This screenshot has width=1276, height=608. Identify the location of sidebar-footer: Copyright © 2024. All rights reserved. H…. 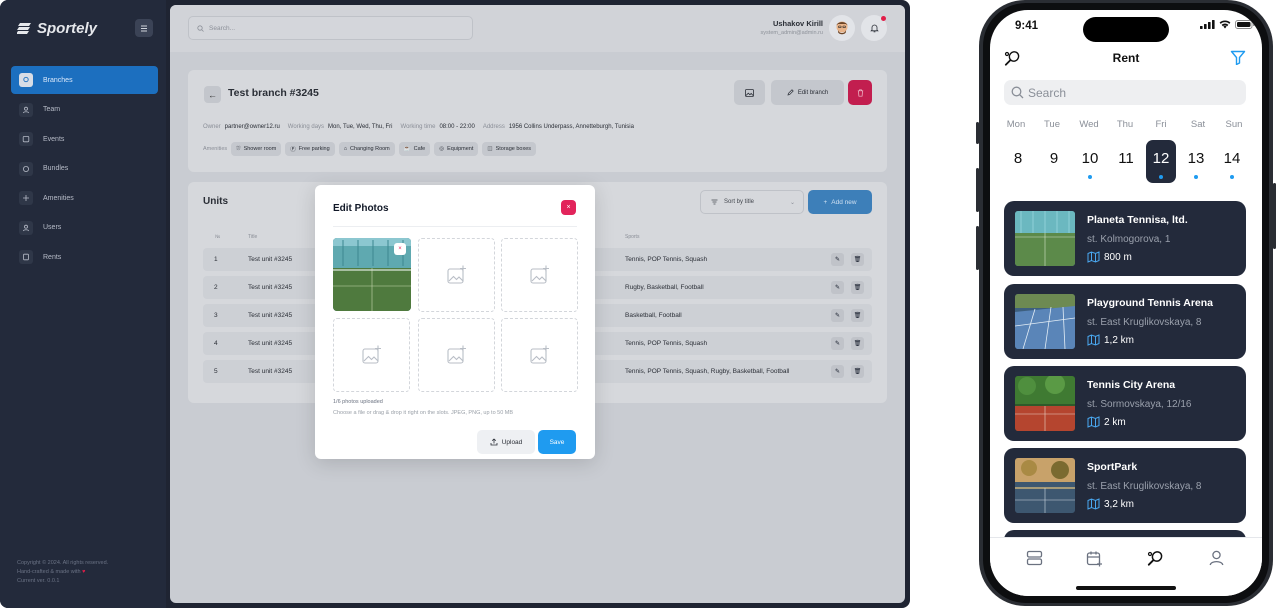
(62, 572).